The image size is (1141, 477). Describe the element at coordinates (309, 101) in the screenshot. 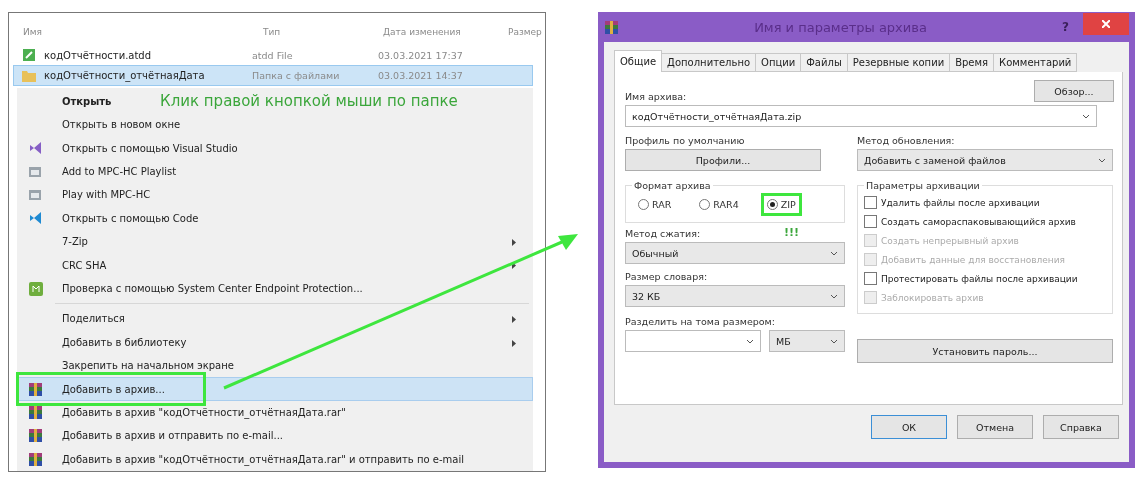

I see `annotation-text: Клик правой кнопкой мыши по папке` at that location.